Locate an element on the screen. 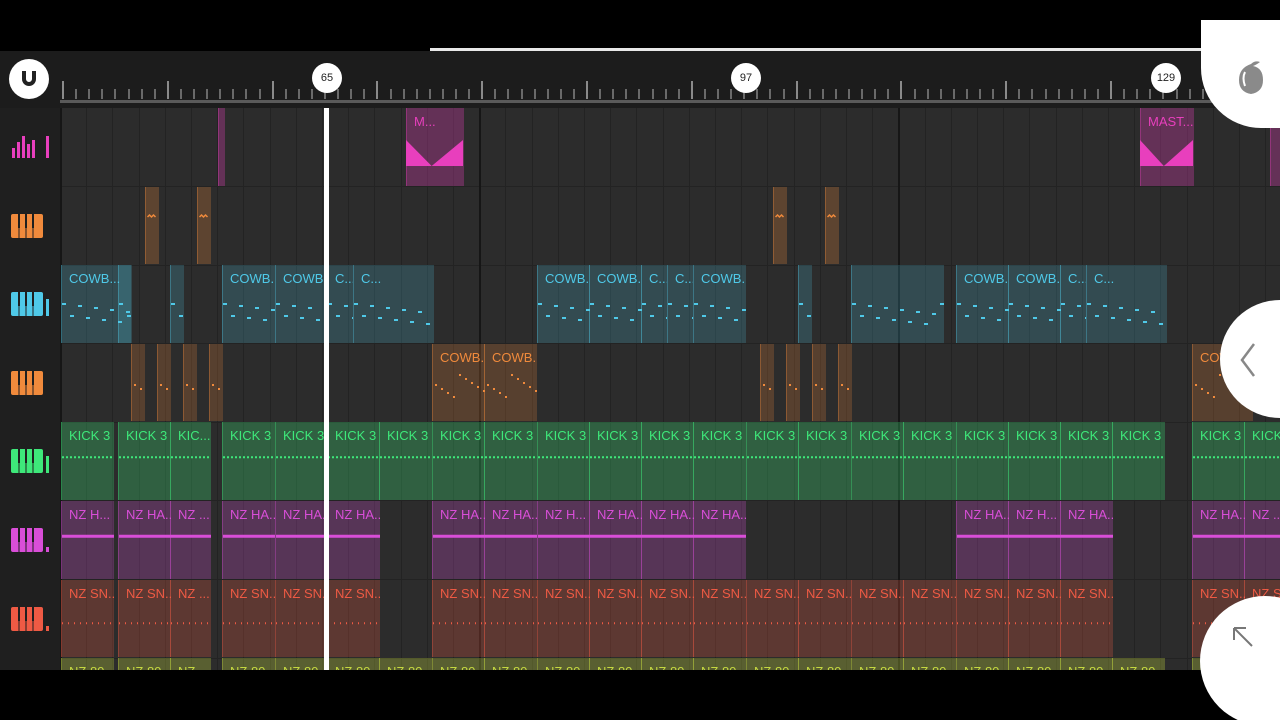 The height and width of the screenshot is (720, 1280). automation-bars-icon is located at coordinates (30, 147).